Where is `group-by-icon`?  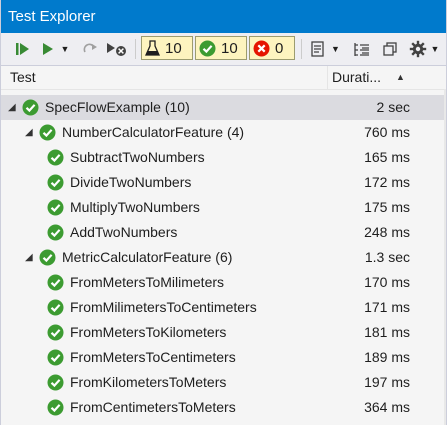 group-by-icon is located at coordinates (361, 49).